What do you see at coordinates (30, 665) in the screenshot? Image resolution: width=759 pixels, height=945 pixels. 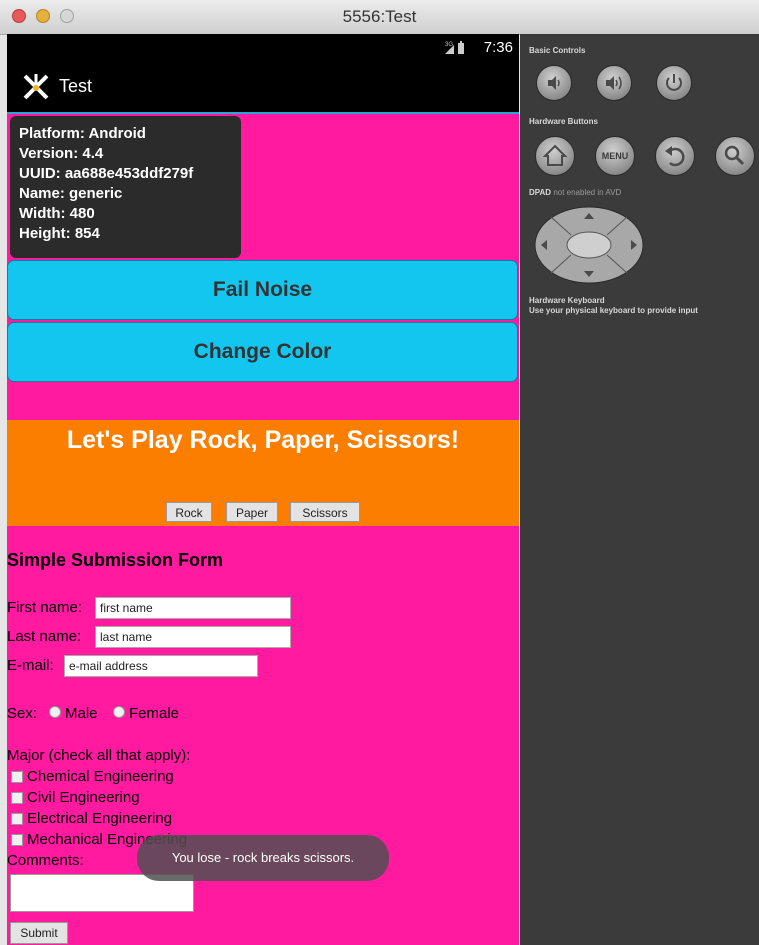 I see `email-label: E-mail:` at bounding box center [30, 665].